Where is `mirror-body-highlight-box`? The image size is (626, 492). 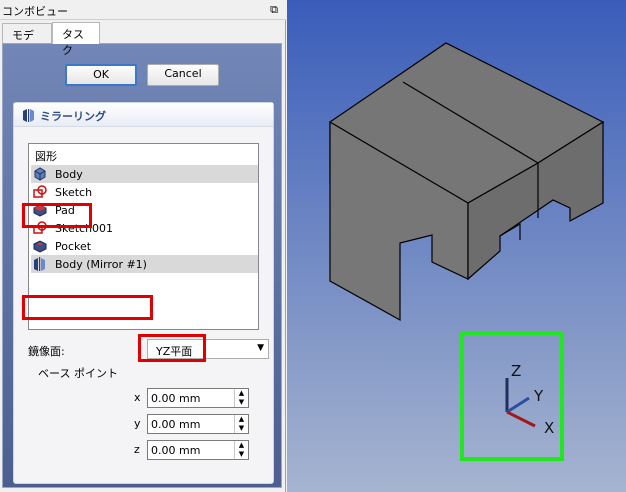
mirror-body-highlight-box is located at coordinates (87, 307).